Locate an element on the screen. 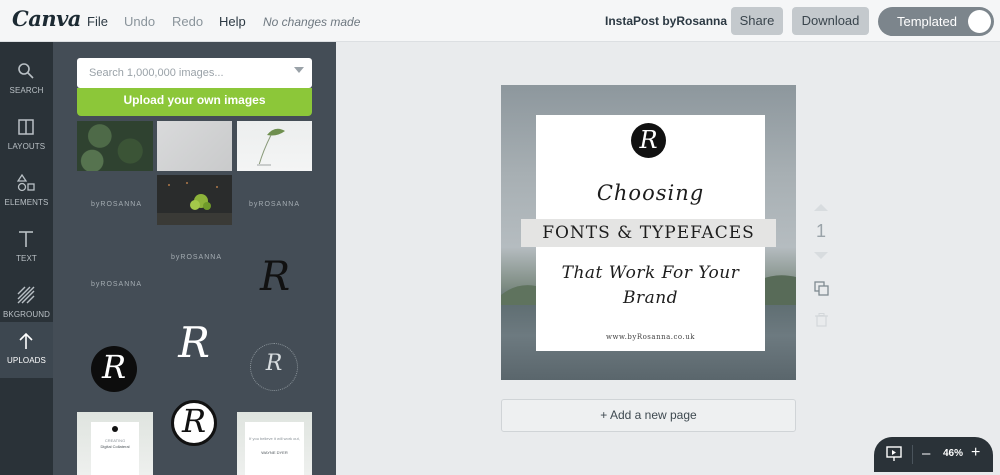 Image resolution: width=1000 pixels, height=475 pixels. upload-thumb-leaves is located at coordinates (115, 146).